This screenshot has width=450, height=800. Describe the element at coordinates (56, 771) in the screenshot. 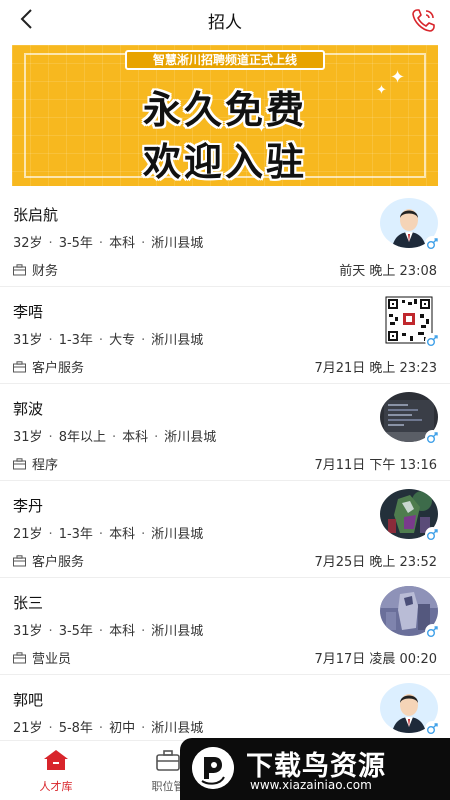

I see `tab-talent-pool: 人才库` at that location.